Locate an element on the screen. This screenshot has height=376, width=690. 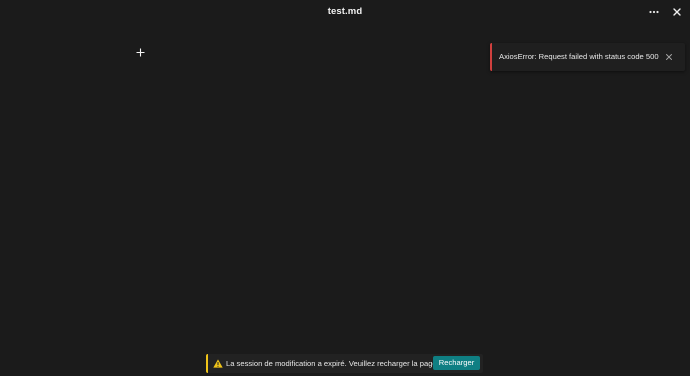
warning-icon is located at coordinates (218, 363).